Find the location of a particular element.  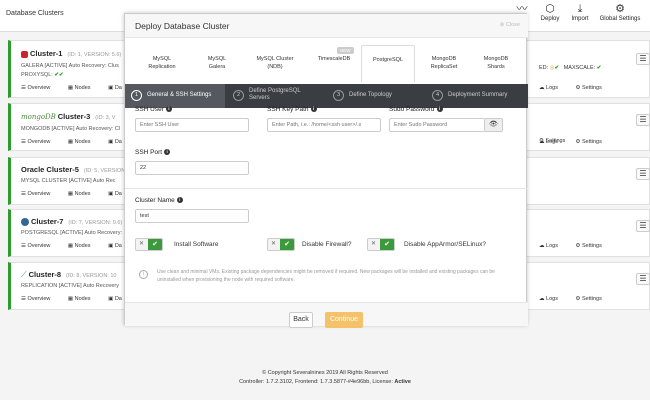

tab-sublabel: Shards is located at coordinates (496, 67).